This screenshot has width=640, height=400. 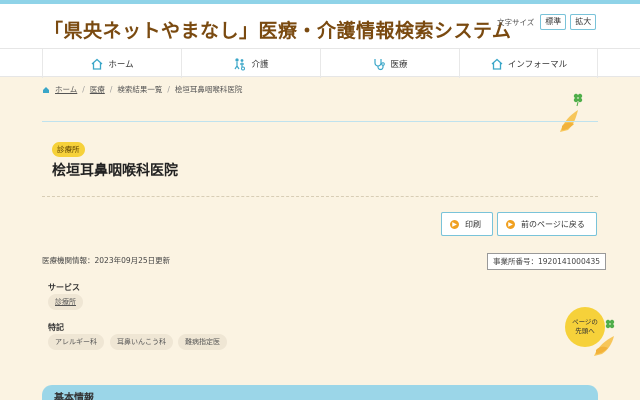 What do you see at coordinates (74, 396) in the screenshot?
I see `basic-info-title: 基本情報` at bounding box center [74, 396].